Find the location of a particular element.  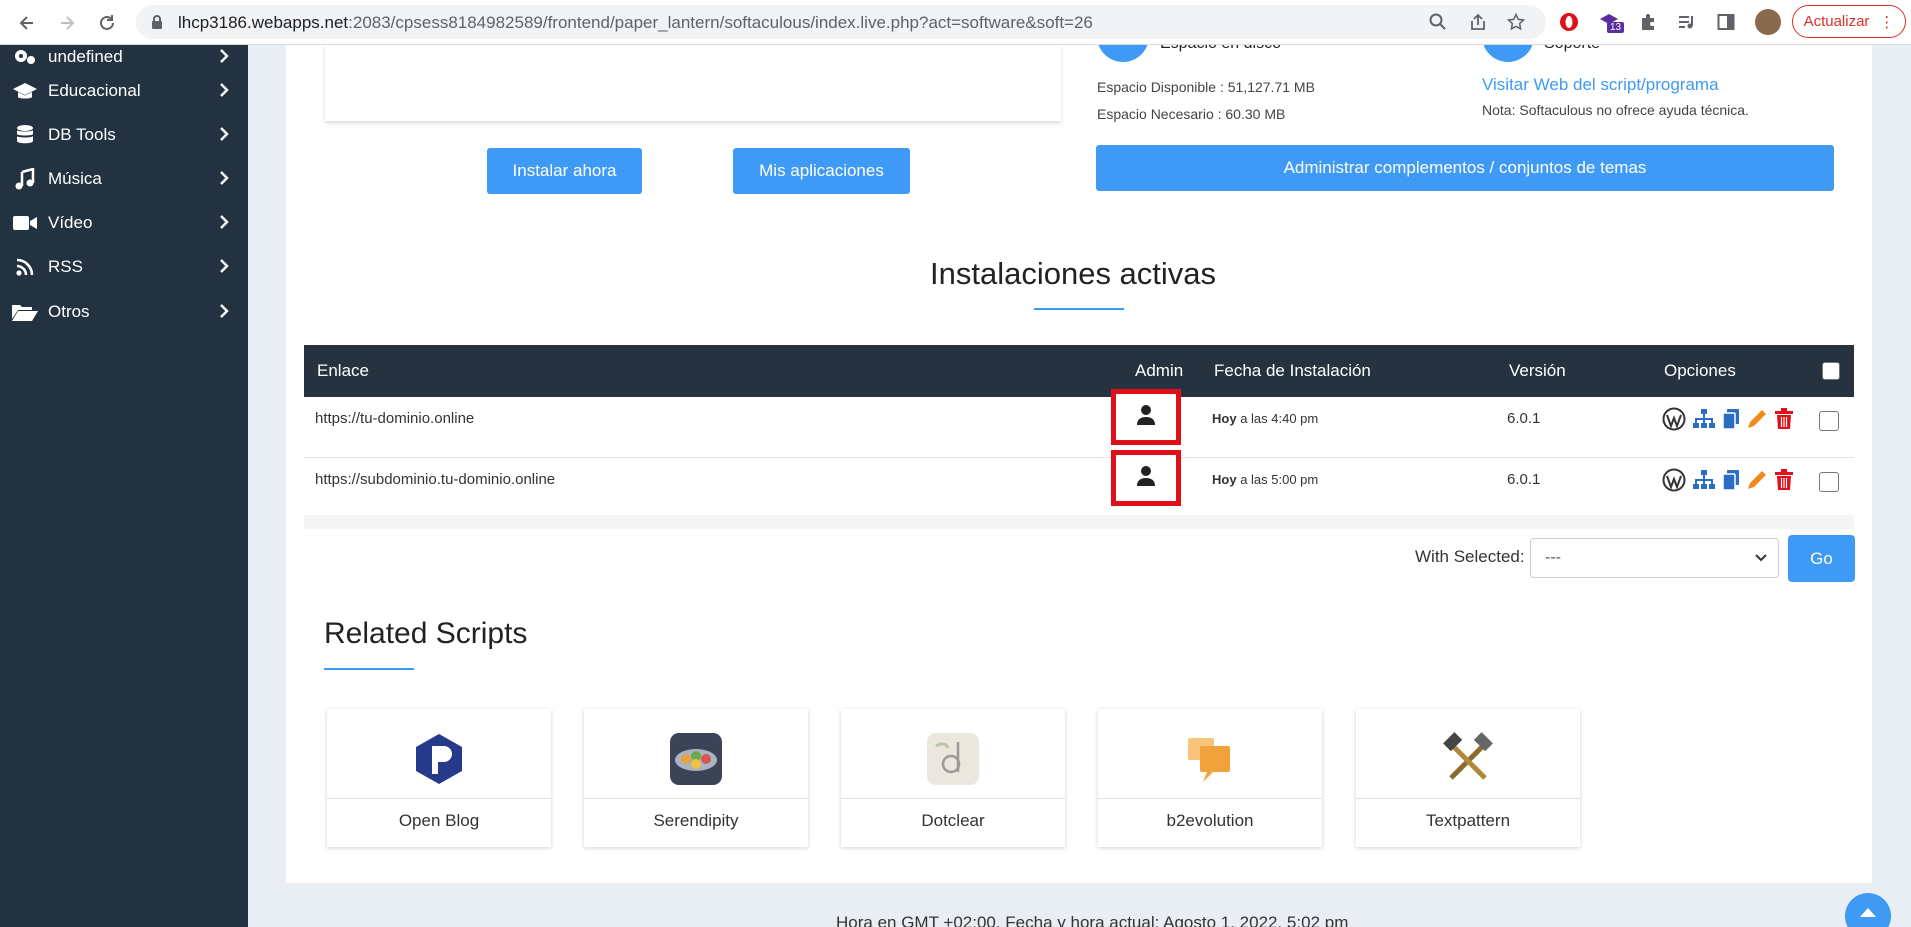

column-header-options: Opciones is located at coordinates (1700, 370).